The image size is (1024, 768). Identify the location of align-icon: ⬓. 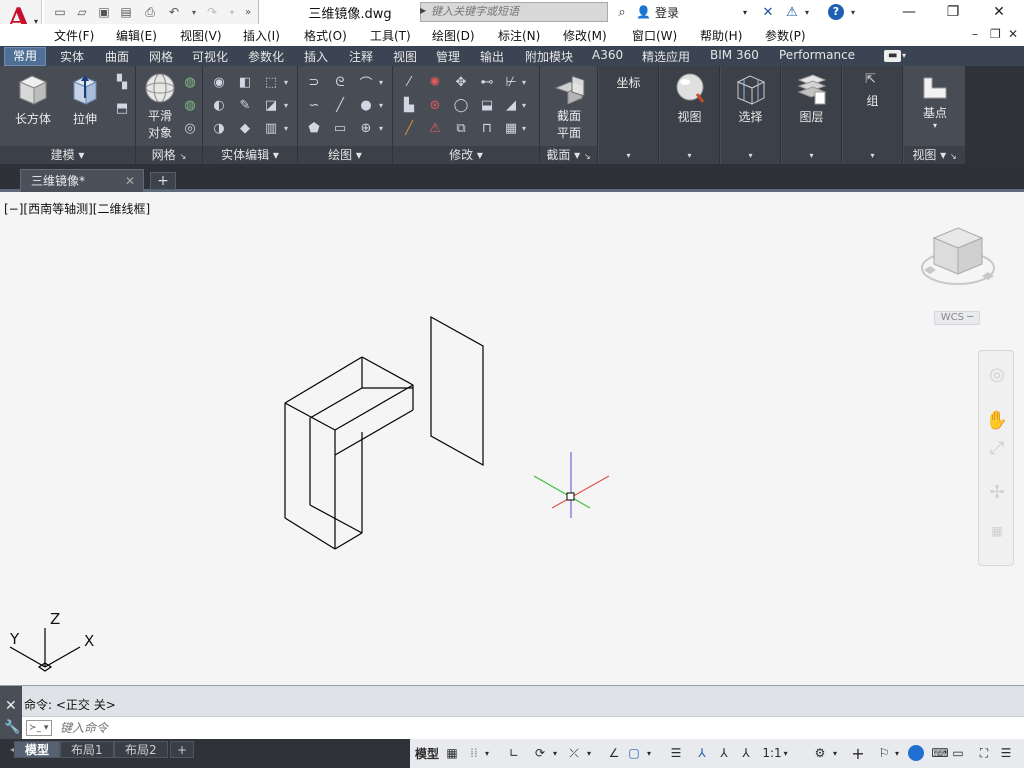
(487, 105).